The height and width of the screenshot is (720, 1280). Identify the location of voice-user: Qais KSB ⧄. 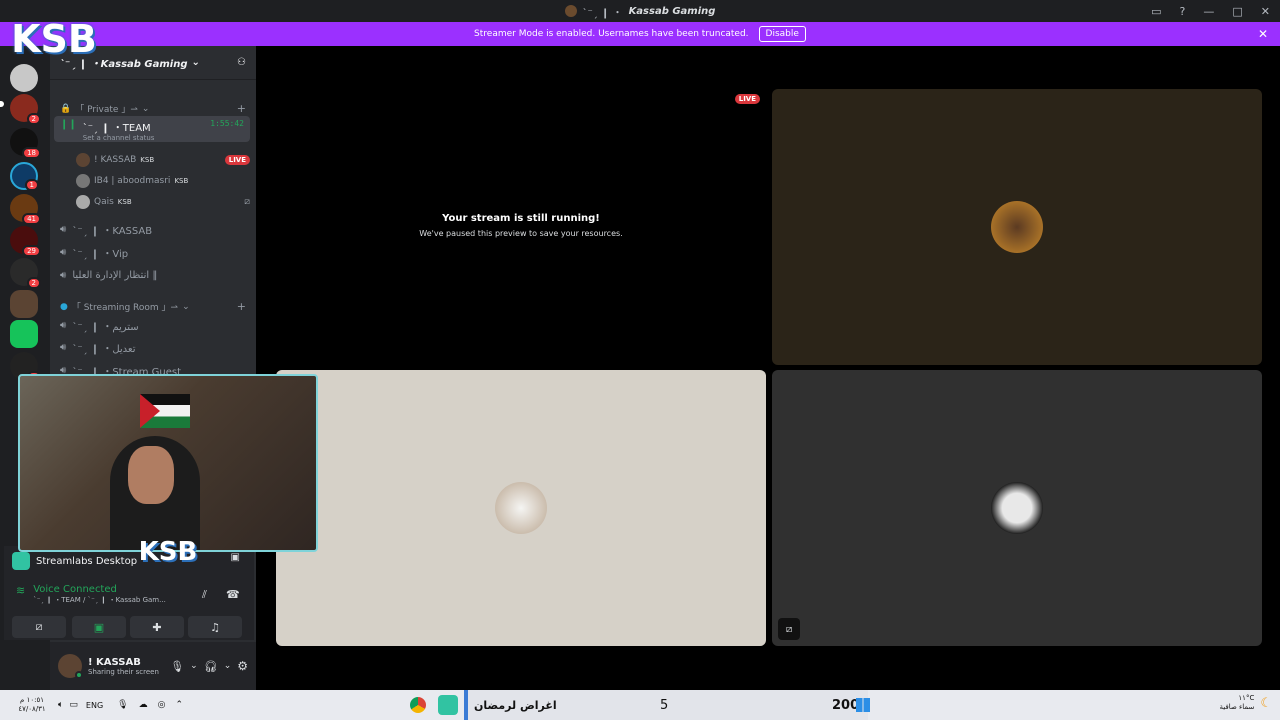
(163, 202).